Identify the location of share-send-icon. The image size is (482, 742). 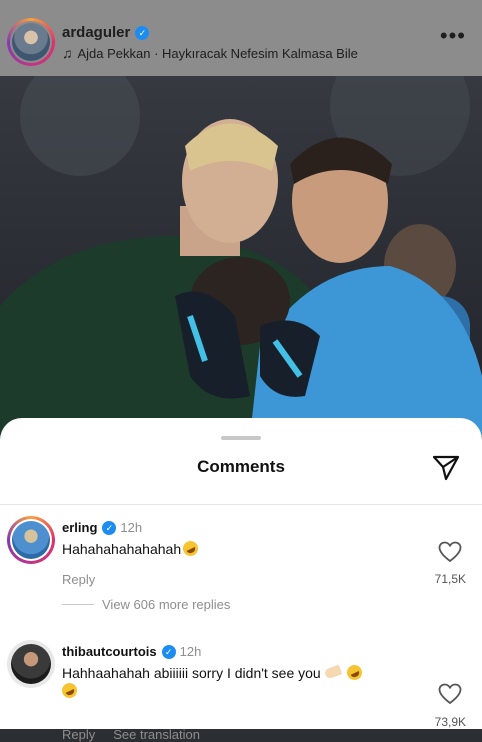
(446, 467).